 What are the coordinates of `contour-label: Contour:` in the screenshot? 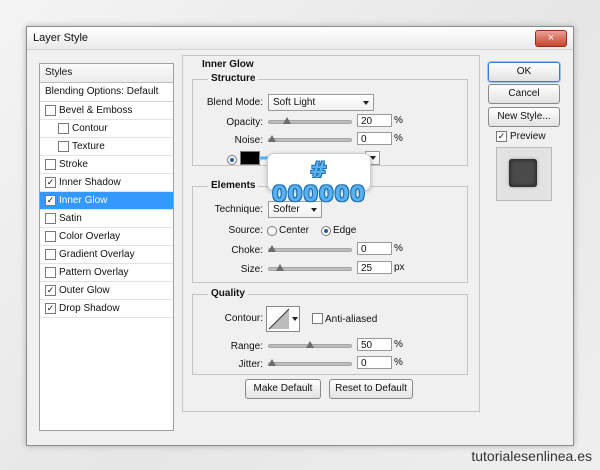 It's located at (243, 318).